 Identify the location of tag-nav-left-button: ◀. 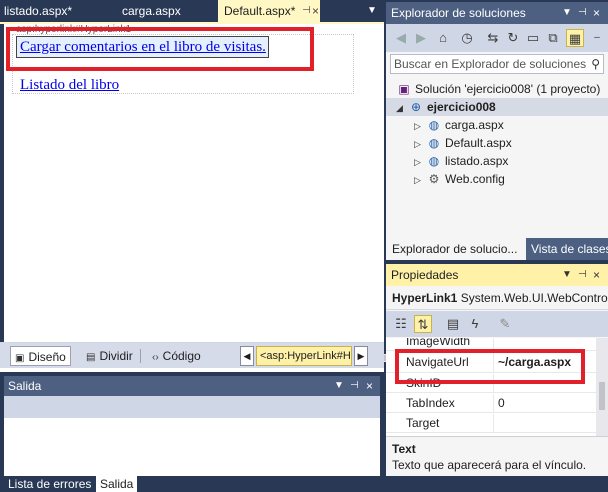
(247, 356).